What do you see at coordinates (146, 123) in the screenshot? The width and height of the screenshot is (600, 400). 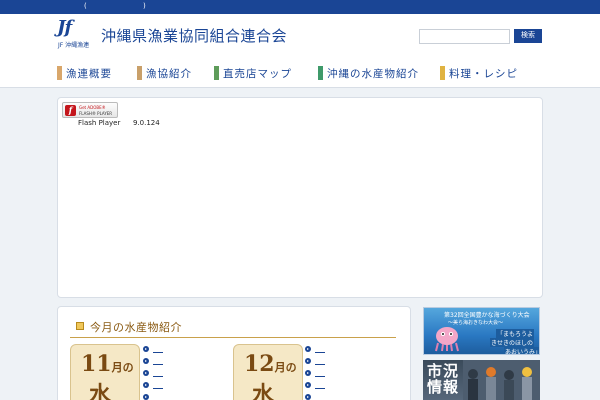 I see `flash-player-version: 9.0.124` at bounding box center [146, 123].